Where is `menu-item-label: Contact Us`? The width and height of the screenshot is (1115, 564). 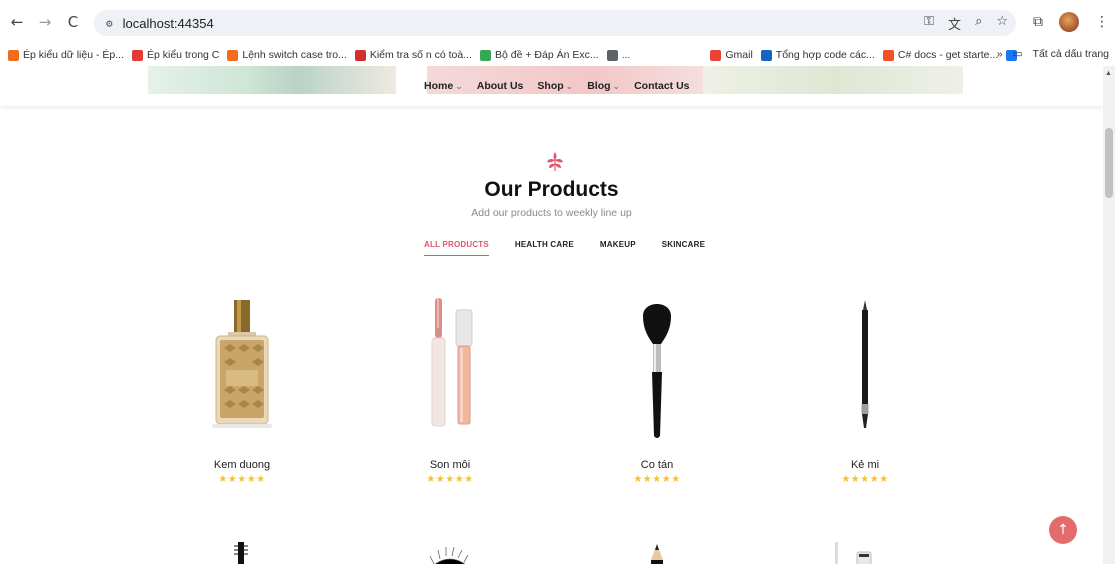
menu-item-label: Contact Us is located at coordinates (662, 86).